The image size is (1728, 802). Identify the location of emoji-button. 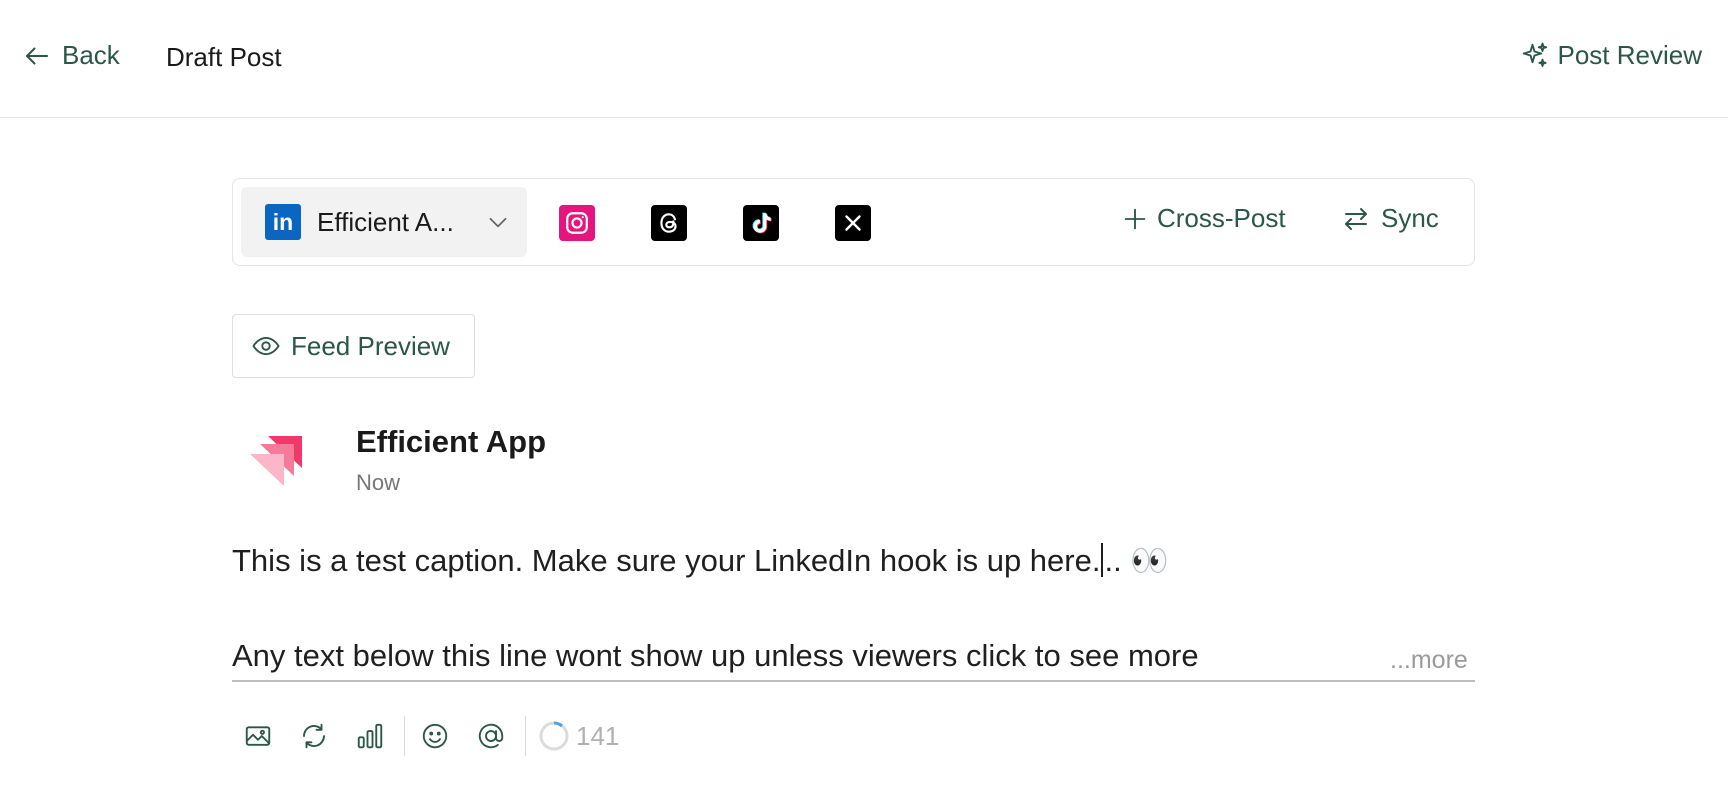
(435, 736).